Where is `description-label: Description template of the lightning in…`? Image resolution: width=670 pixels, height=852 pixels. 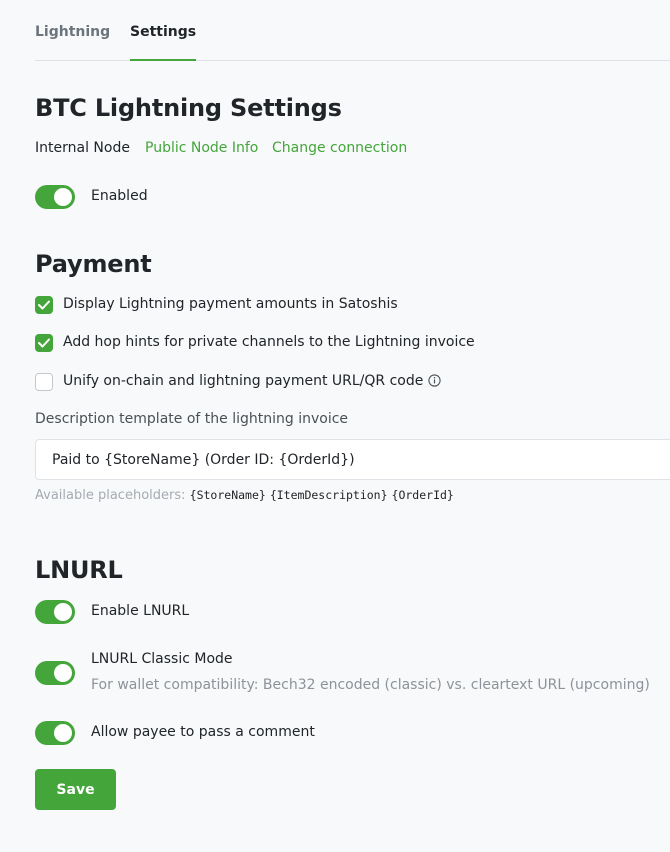
description-label: Description template of the lightning in… is located at coordinates (192, 419).